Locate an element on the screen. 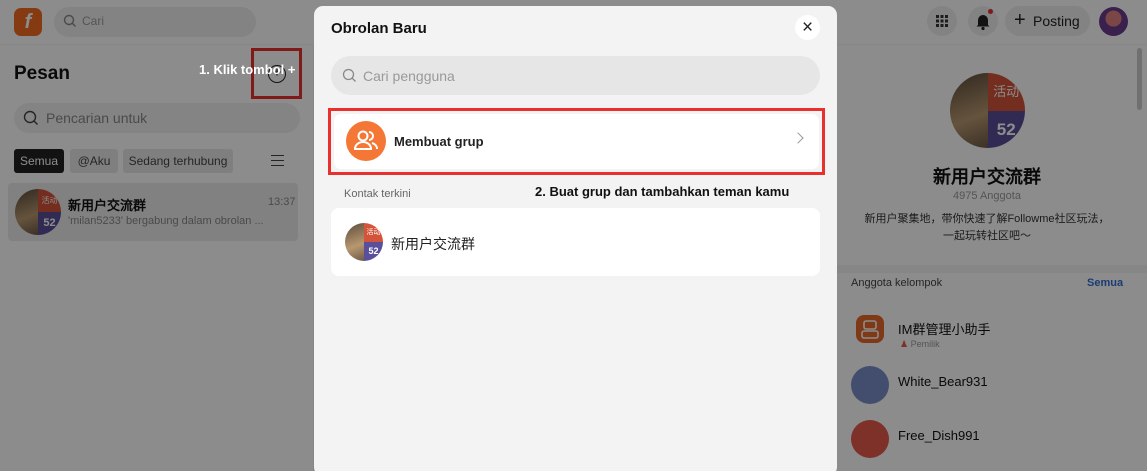 Image resolution: width=1147 pixels, height=471 pixels. recent-contact-item: 活动 52 新用户交流群 is located at coordinates (575, 242).